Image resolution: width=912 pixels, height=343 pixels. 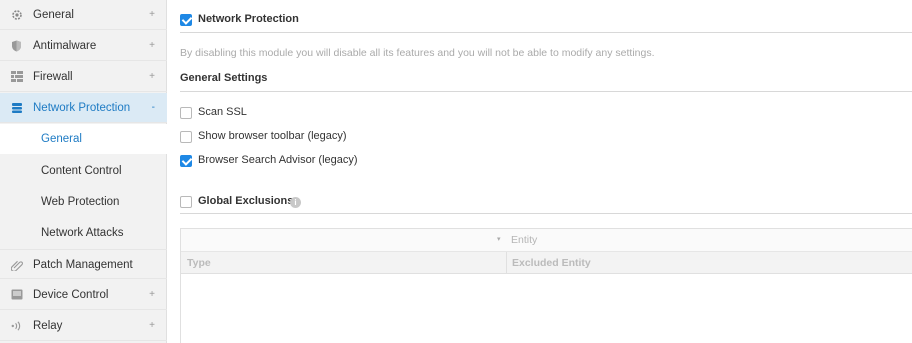 What do you see at coordinates (278, 160) in the screenshot?
I see `browser-search-advisor-label: Browser Search Advisor (legacy)` at bounding box center [278, 160].